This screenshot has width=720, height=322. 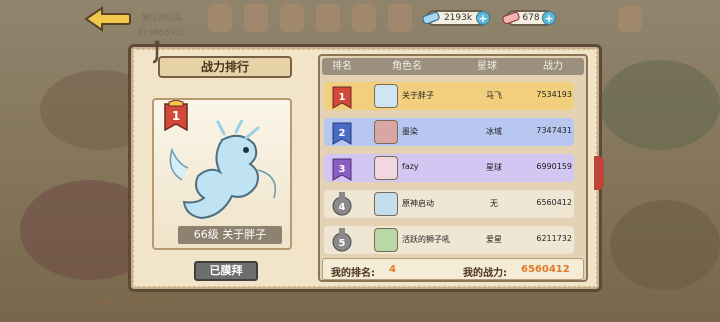 I want to click on header-rank: 排名, so click(x=342, y=66).